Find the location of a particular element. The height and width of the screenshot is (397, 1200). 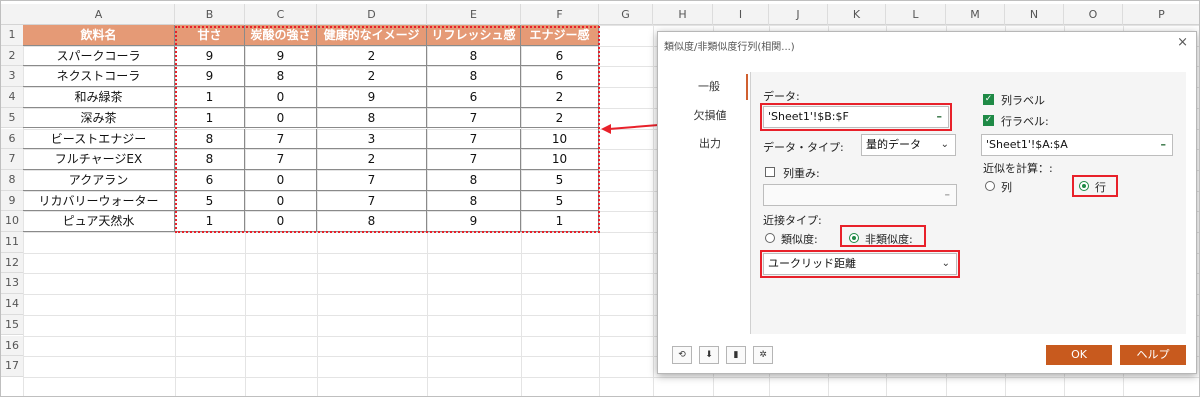

tab-missing-values: 欠損値 is located at coordinates (710, 116).